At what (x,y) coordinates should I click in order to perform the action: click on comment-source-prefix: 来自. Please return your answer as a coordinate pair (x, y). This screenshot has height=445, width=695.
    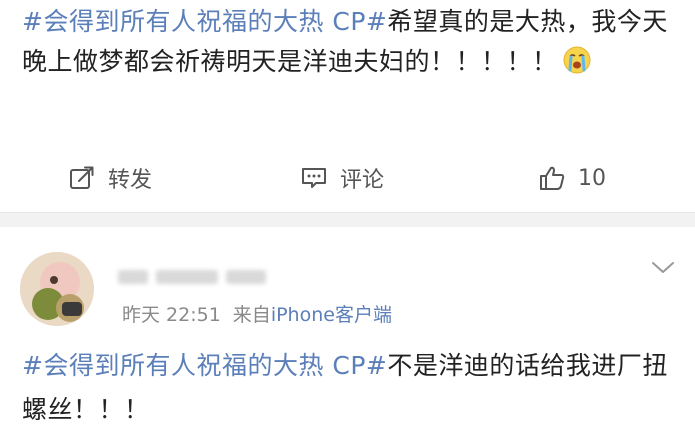
    Looking at the image, I should click on (251, 315).